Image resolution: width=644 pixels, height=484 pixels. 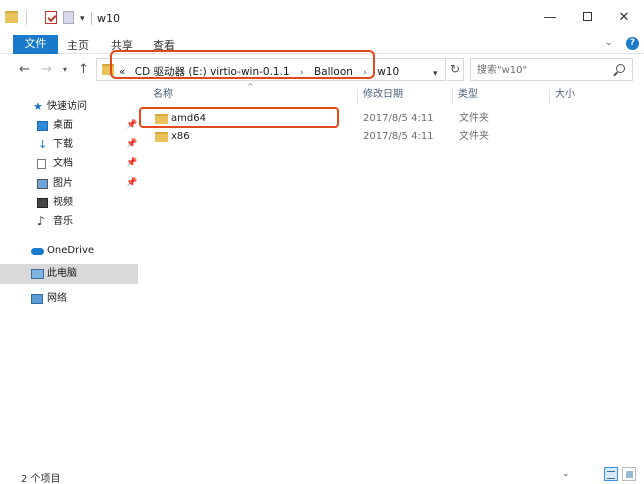 I want to click on star-icon: ★, so click(x=38, y=106).